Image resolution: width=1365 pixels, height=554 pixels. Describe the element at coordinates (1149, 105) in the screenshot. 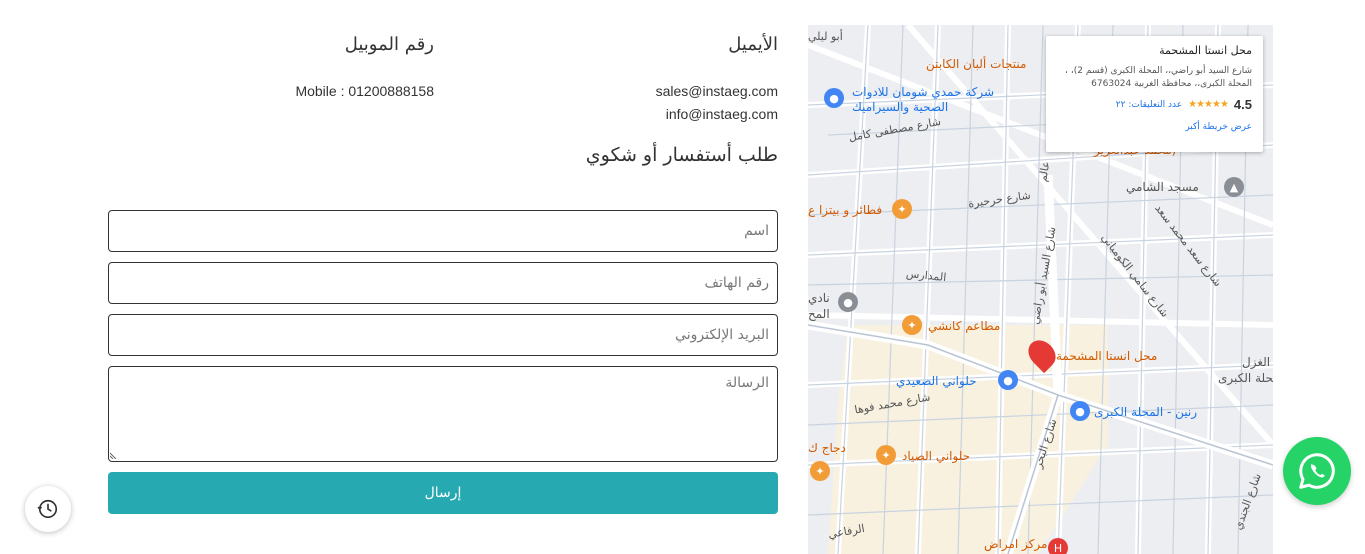

I see `card-reviews-link: عدد التعليقات: ٢٢` at that location.